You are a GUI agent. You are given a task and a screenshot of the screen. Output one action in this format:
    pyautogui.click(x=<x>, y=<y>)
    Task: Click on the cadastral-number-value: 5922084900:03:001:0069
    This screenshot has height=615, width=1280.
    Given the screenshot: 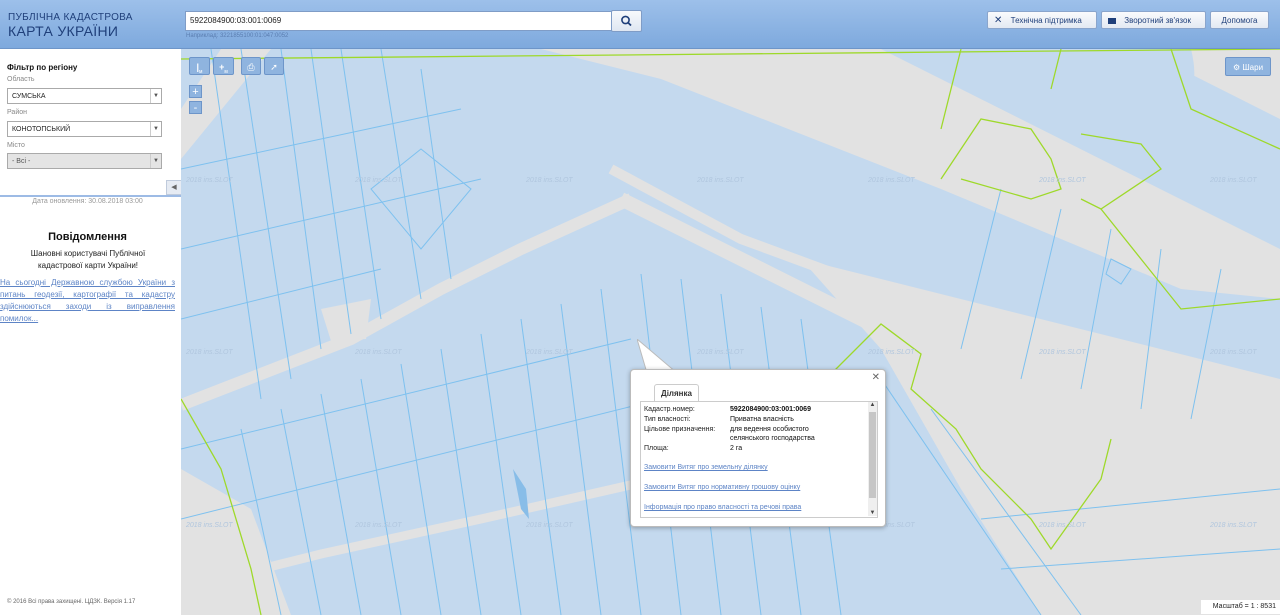 What is the action you would take?
    pyautogui.click(x=770, y=409)
    